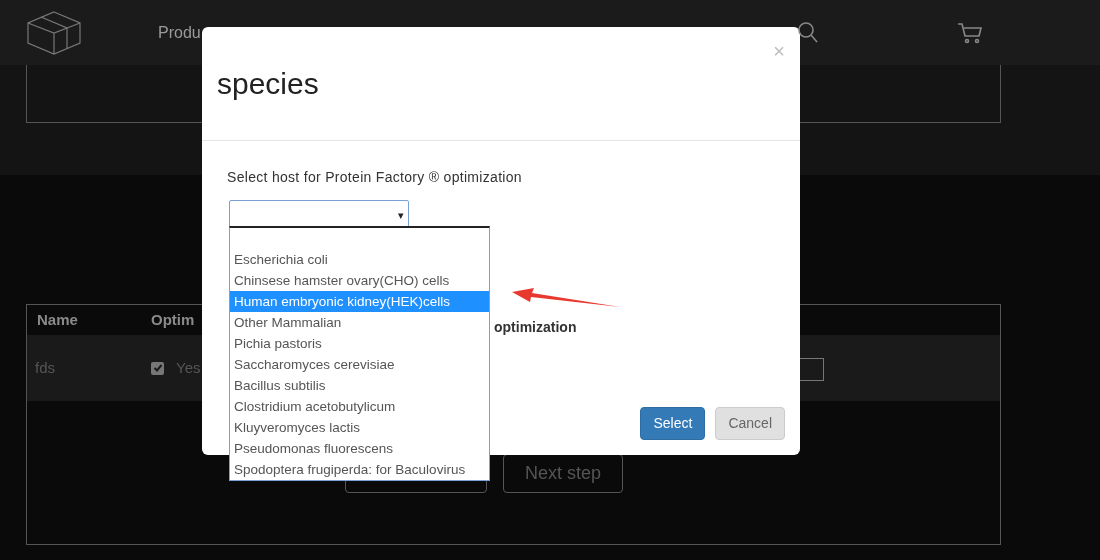 The image size is (1100, 560). I want to click on modal-title: species, so click(268, 84).